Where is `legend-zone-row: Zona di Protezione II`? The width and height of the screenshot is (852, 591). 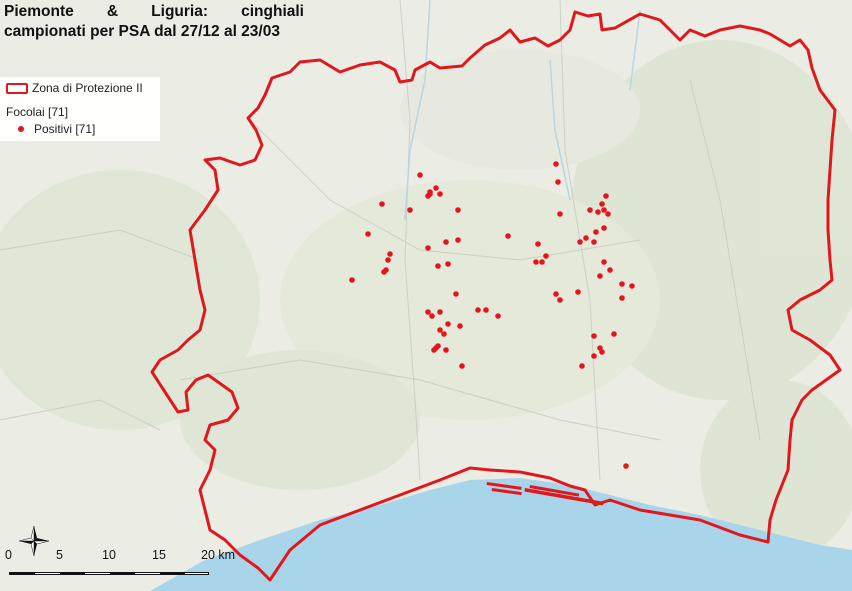 legend-zone-row: Zona di Protezione II is located at coordinates (74, 88).